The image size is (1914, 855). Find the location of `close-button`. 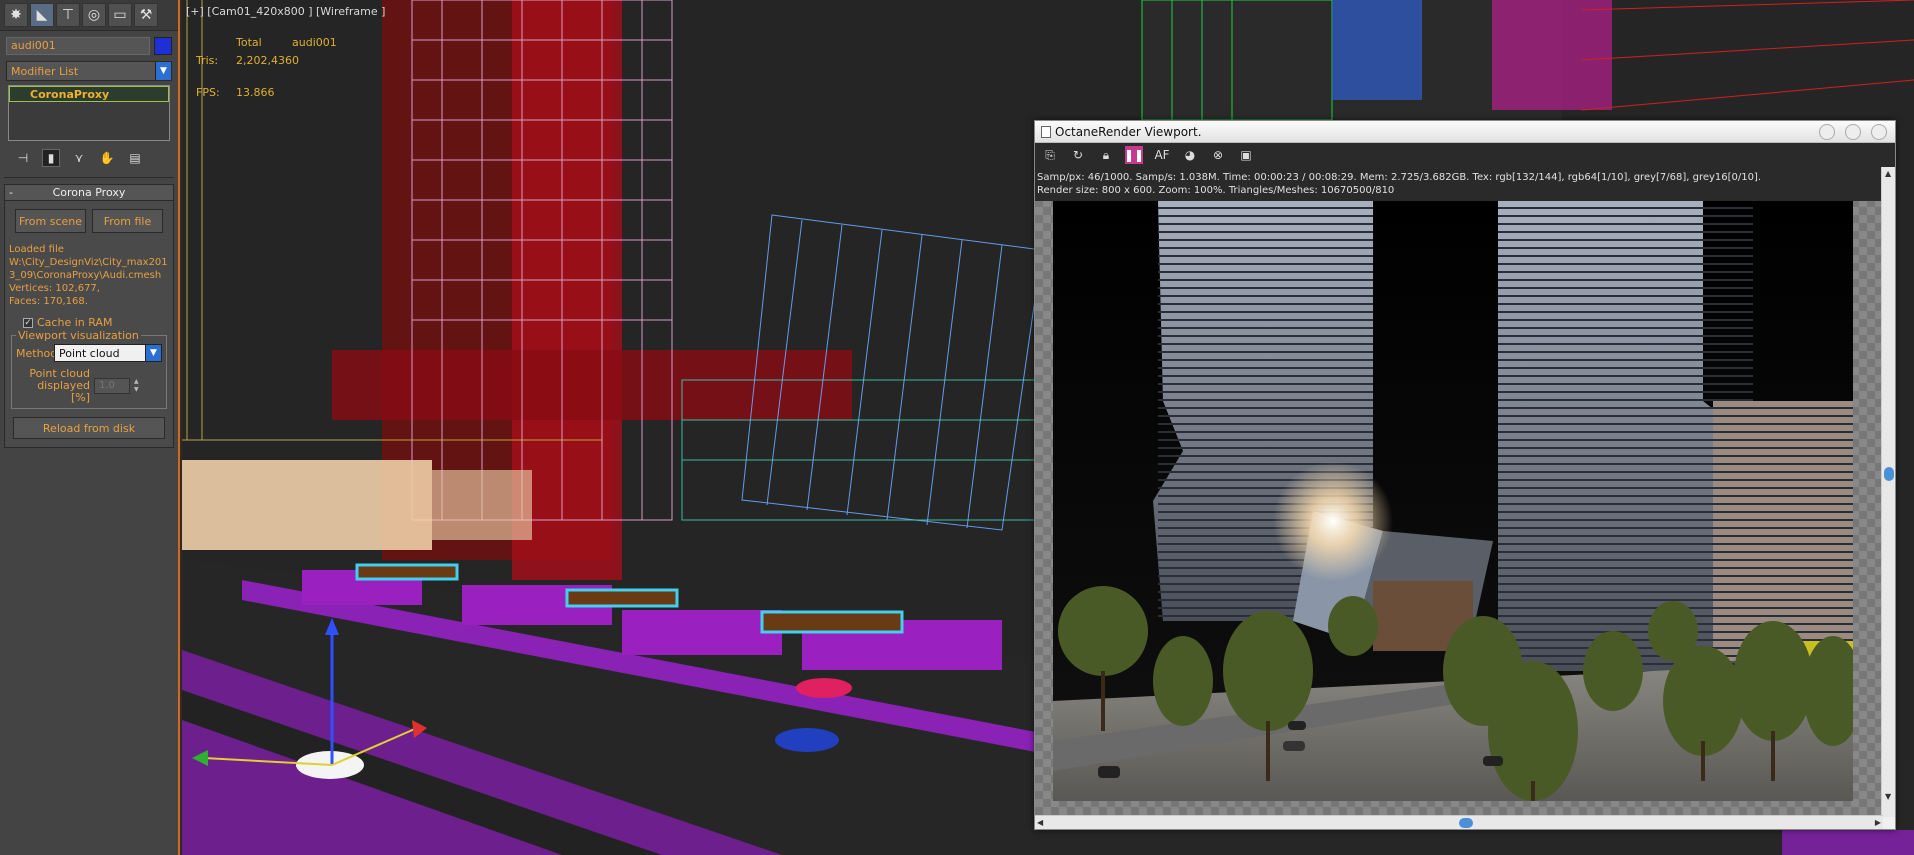

close-button is located at coordinates (1879, 131).